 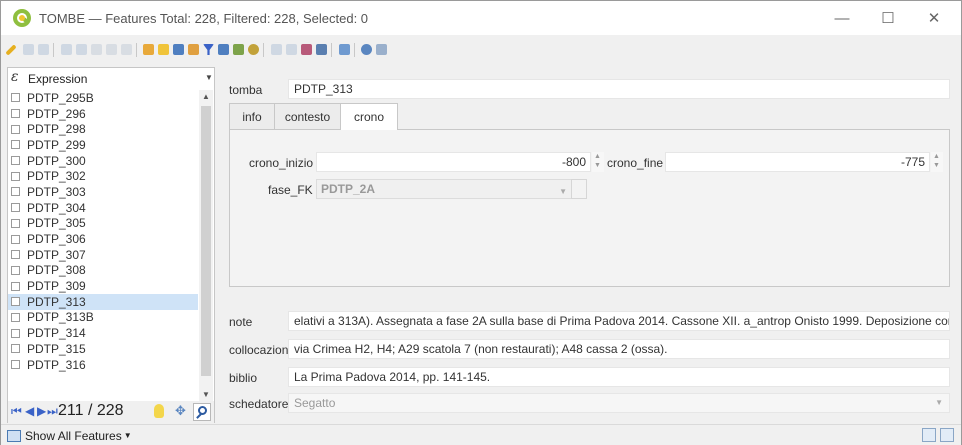 I want to click on crono-inizio-field: -800, so click(x=453, y=162).